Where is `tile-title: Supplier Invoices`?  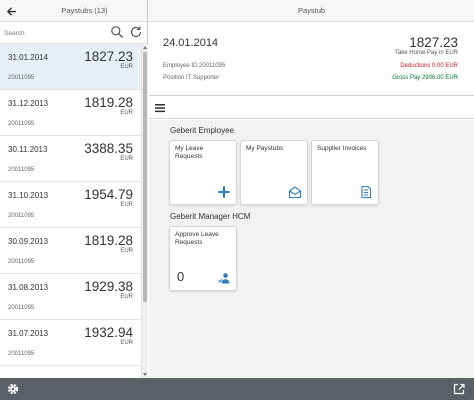 tile-title: Supplier Invoices is located at coordinates (342, 148).